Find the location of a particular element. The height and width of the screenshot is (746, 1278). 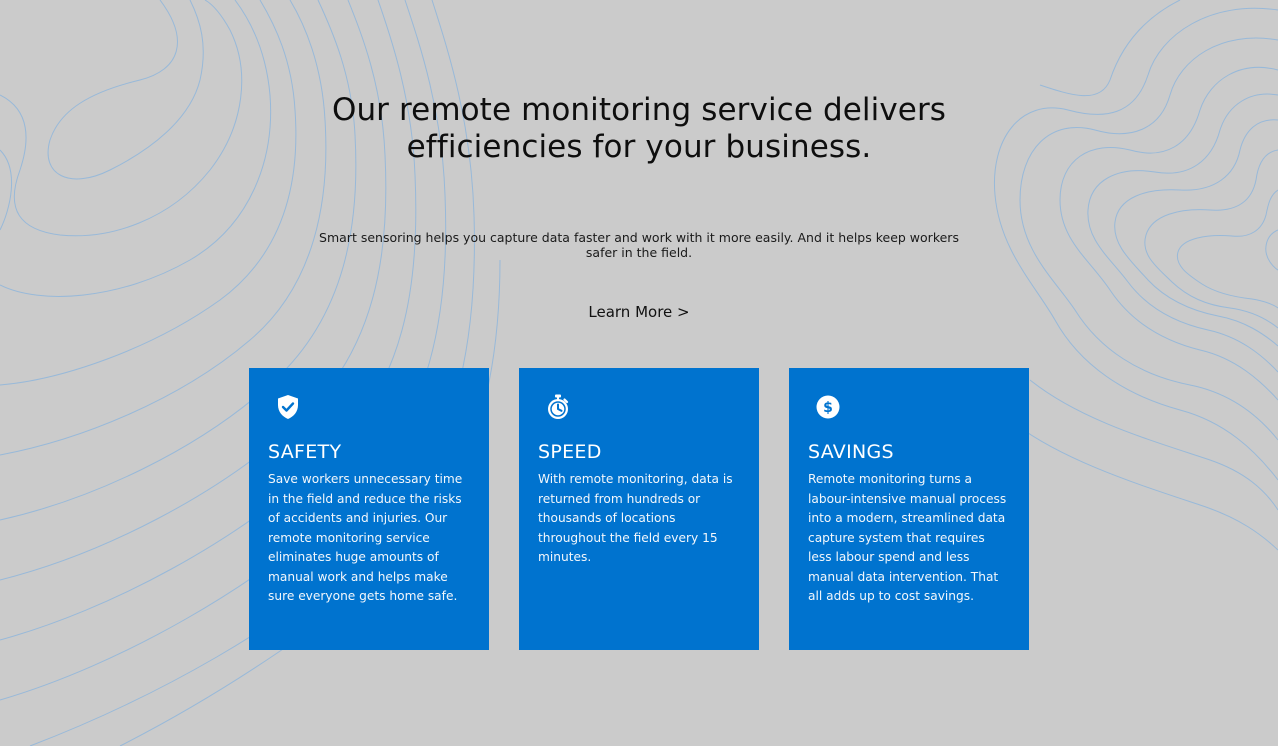

dollar-coin-icon: $ is located at coordinates (828, 407).